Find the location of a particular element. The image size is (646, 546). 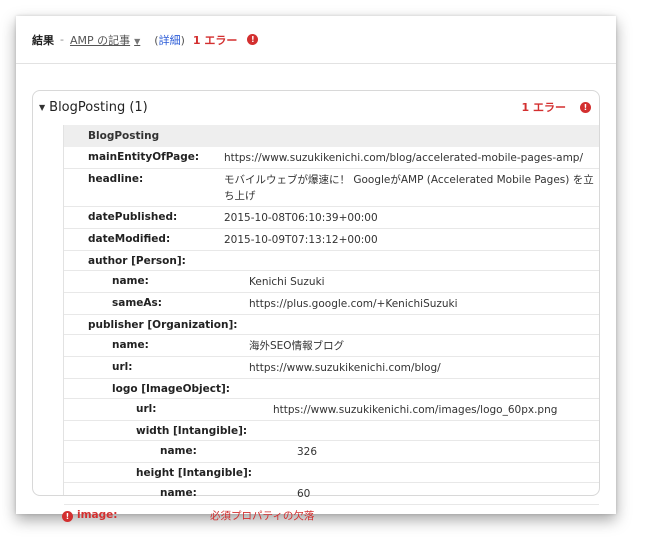

table-row: url: https://www.suzukikenichi.com/blog/ is located at coordinates (331, 368).